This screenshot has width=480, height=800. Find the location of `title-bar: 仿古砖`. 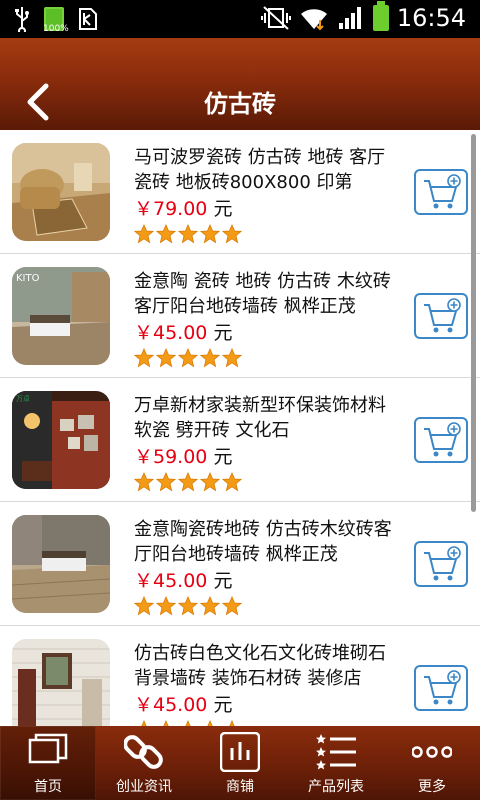

title-bar: 仿古砖 is located at coordinates (240, 84).